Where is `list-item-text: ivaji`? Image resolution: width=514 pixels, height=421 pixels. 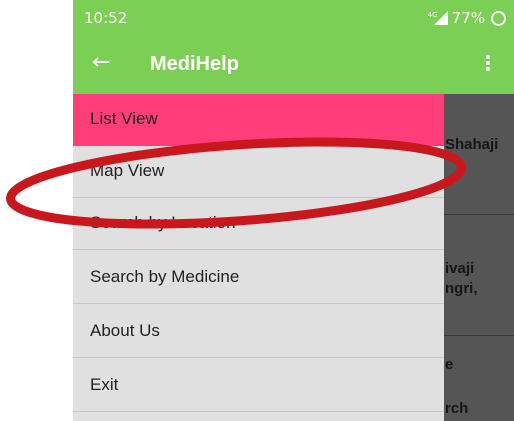
list-item-text: ivaji is located at coordinates (460, 268).